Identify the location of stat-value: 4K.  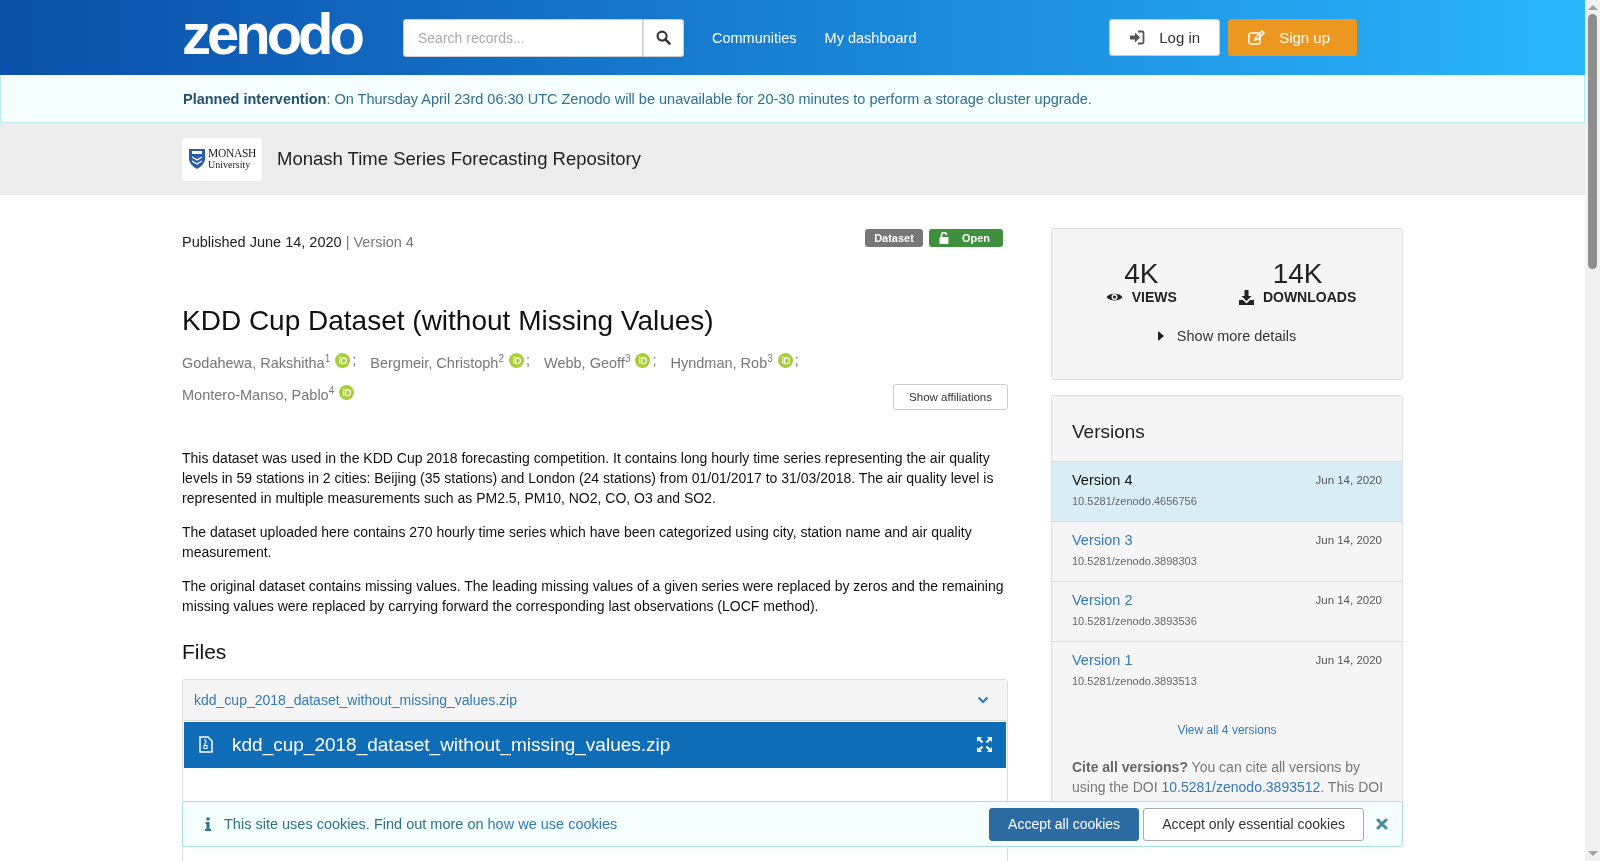
(1141, 274).